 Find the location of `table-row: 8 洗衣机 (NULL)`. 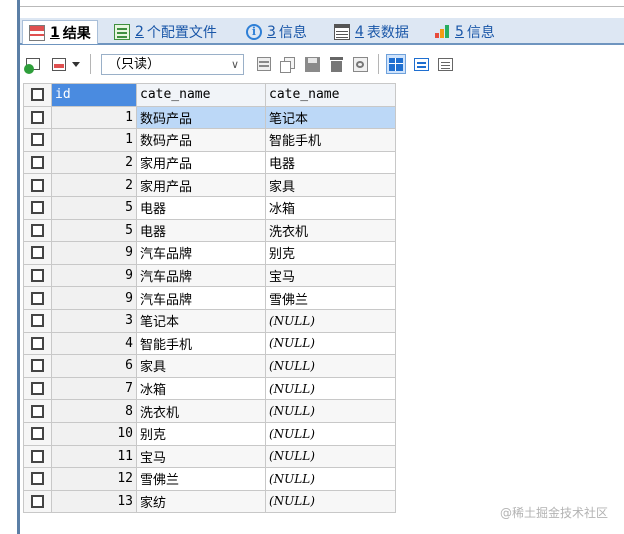

table-row: 8 洗衣机 (NULL) is located at coordinates (209, 411).